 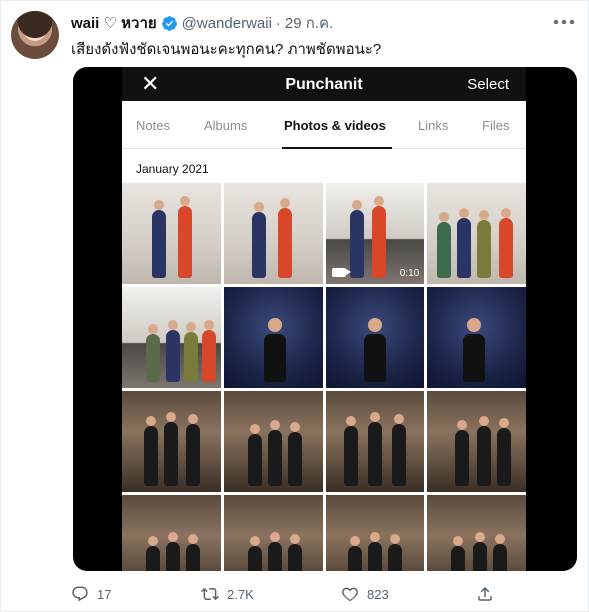 What do you see at coordinates (104, 594) in the screenshot?
I see `reply-count: 17` at bounding box center [104, 594].